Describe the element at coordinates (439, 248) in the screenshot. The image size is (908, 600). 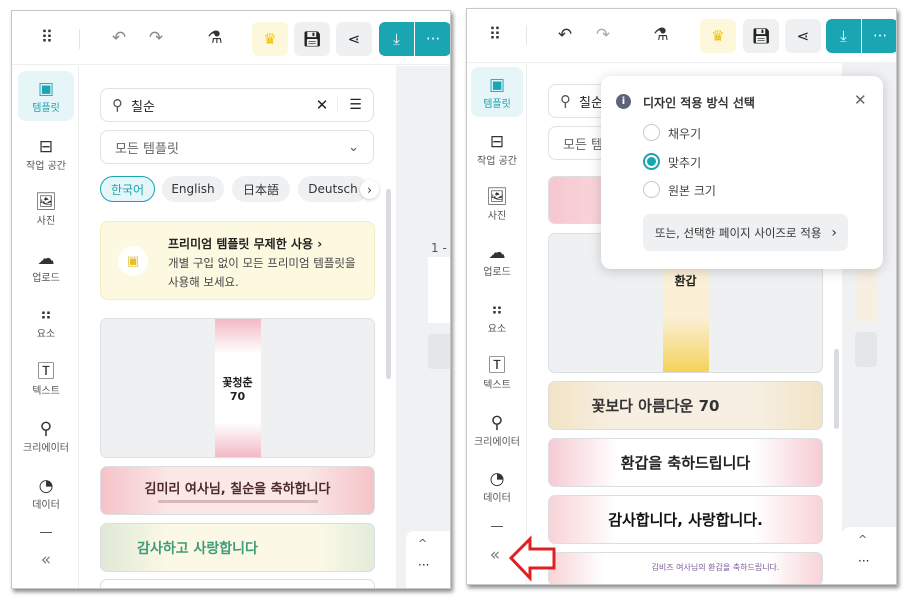
I see `page-label: 1 -` at that location.